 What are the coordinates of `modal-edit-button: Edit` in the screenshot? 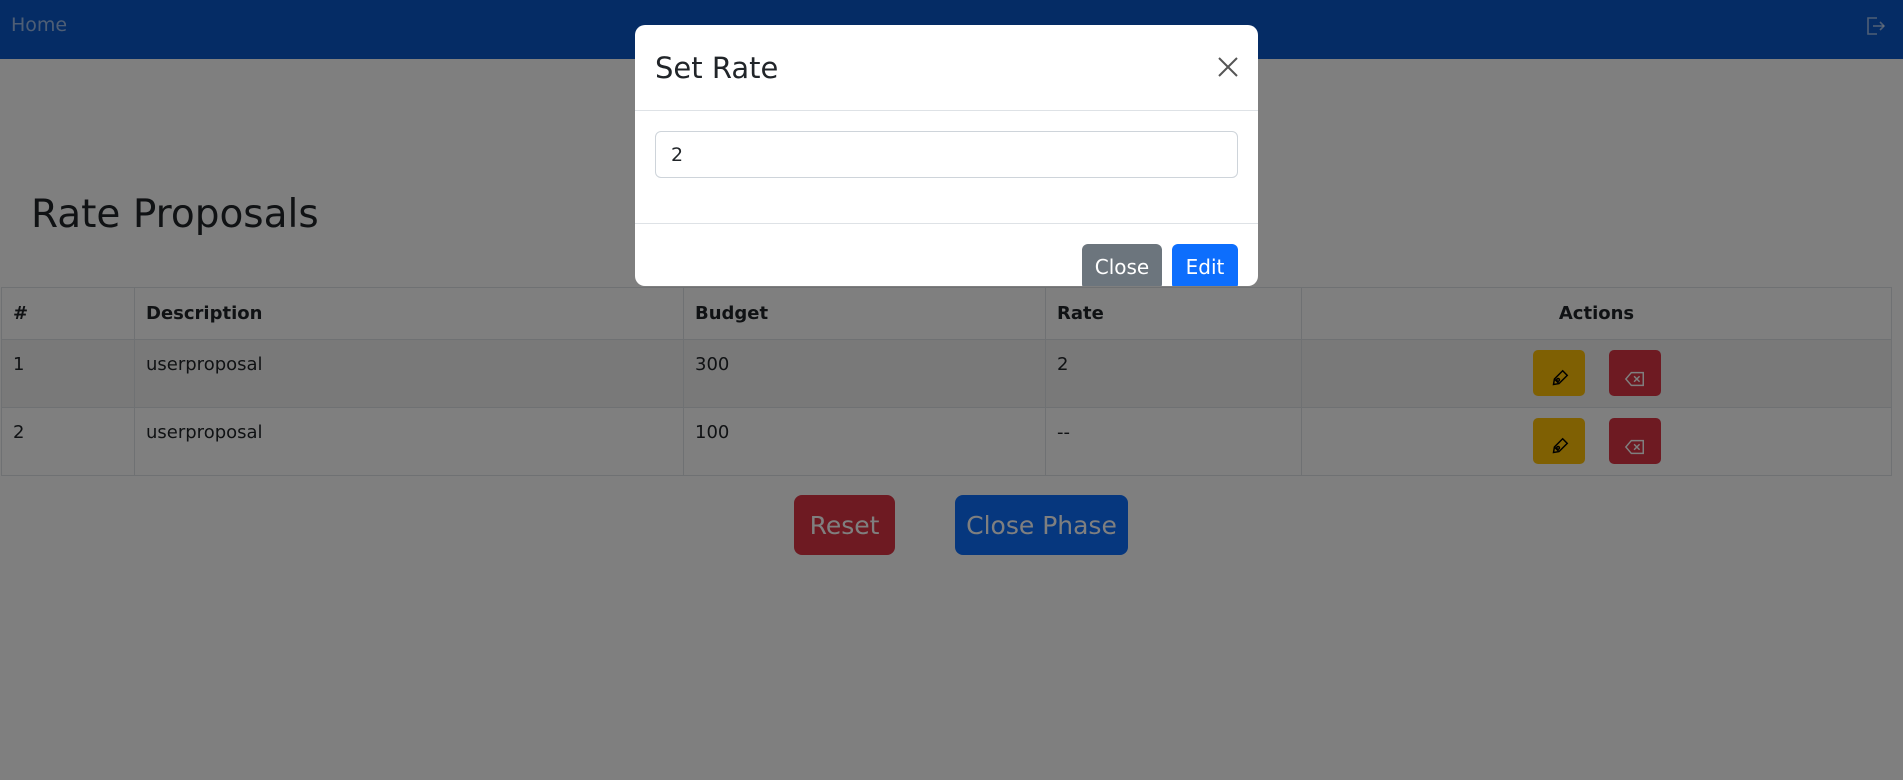 It's located at (1205, 265).